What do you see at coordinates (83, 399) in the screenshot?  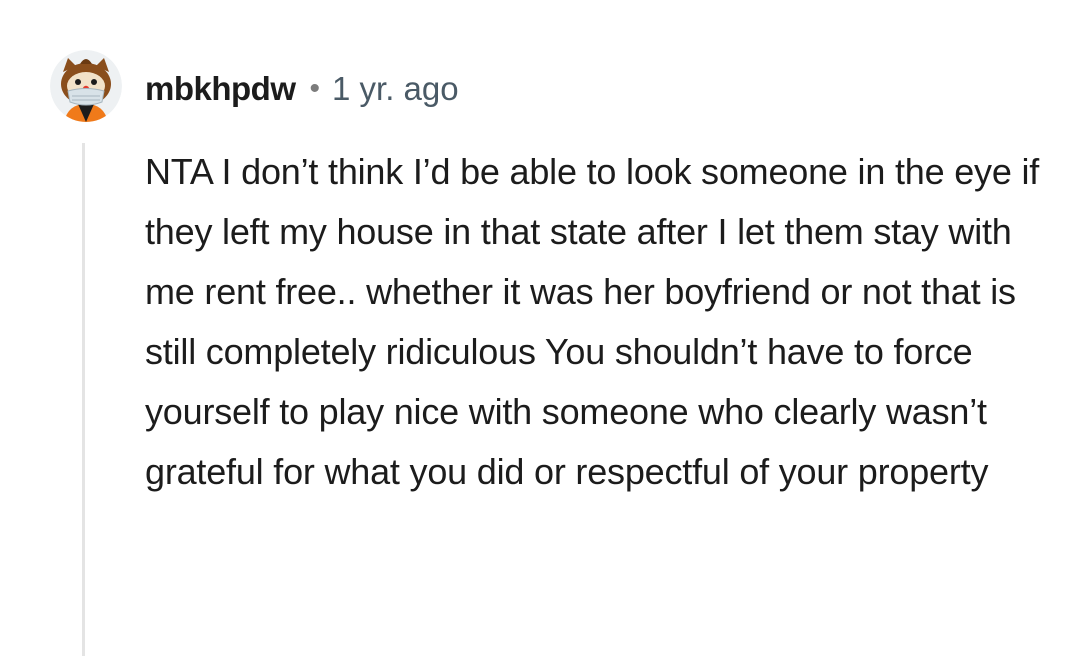 I see `thread-line` at bounding box center [83, 399].